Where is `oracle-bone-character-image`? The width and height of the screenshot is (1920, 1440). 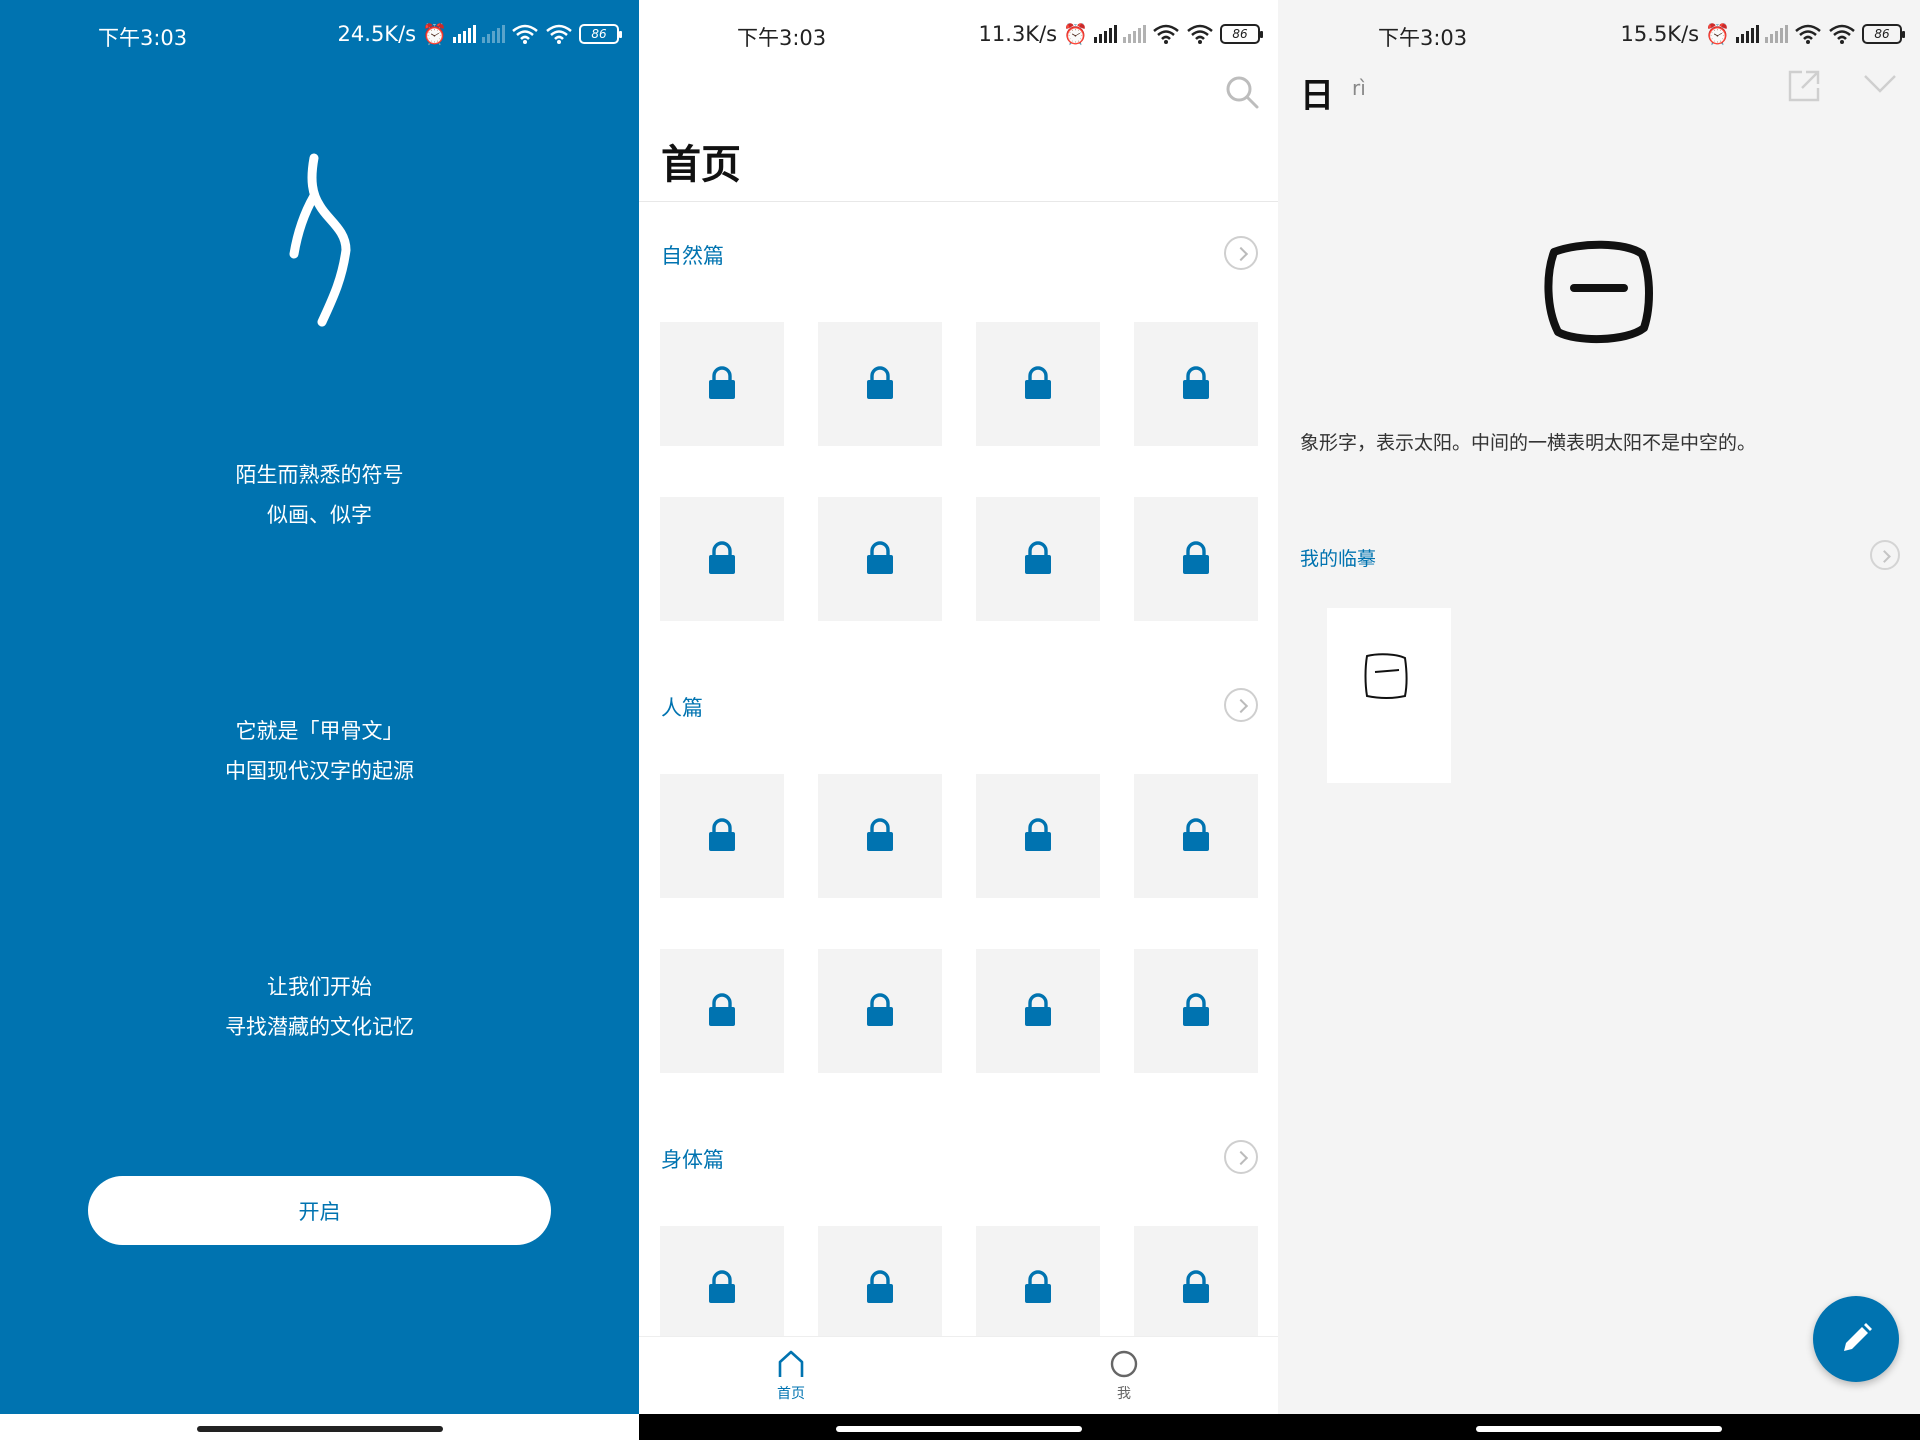 oracle-bone-character-image is located at coordinates (1598, 291).